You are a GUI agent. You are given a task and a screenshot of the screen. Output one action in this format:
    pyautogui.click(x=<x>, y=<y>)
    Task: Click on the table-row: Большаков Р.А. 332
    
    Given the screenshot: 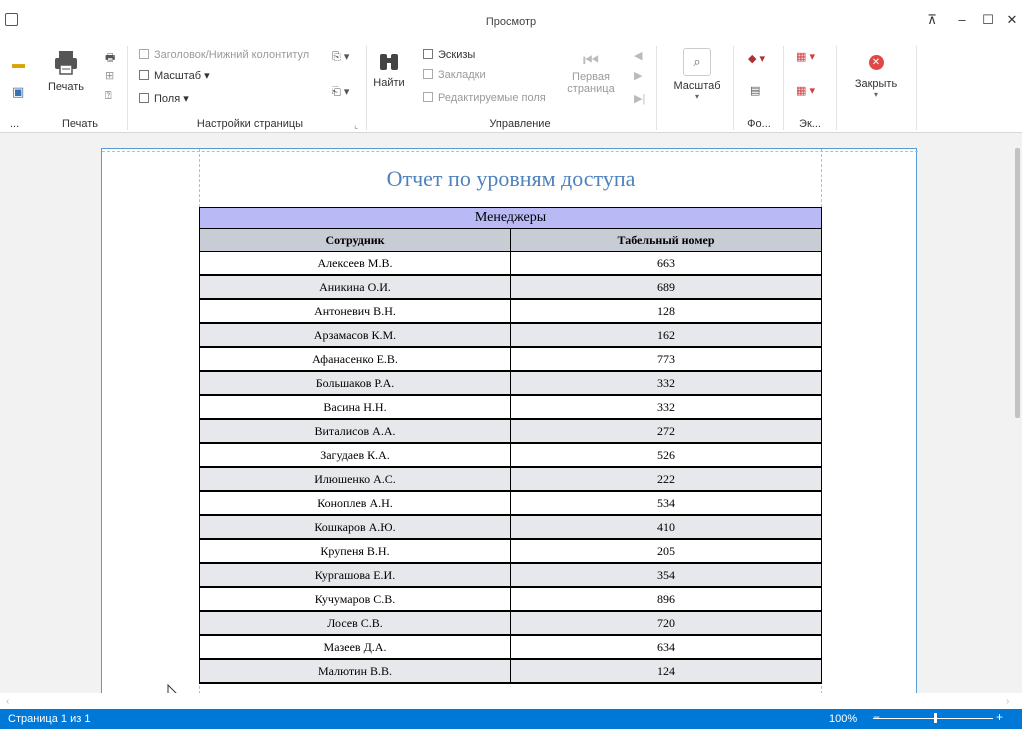 What is the action you would take?
    pyautogui.click(x=510, y=383)
    